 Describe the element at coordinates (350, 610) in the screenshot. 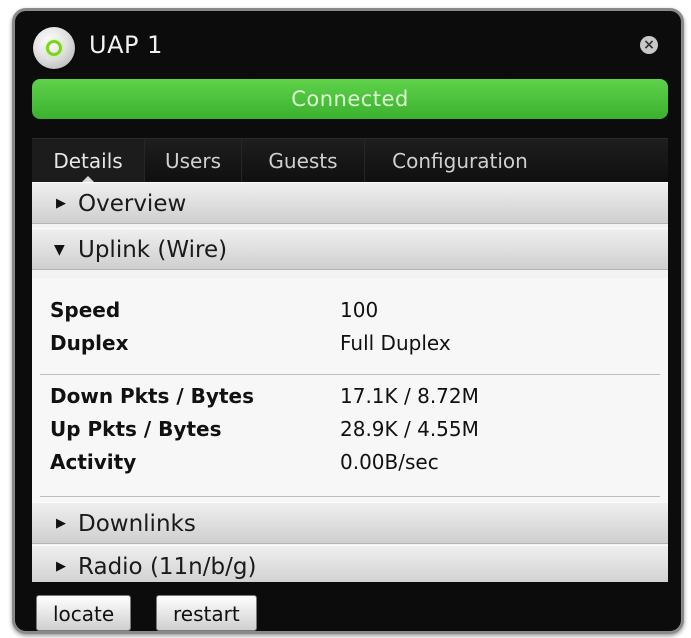

I see `button-bar: locate restart` at that location.